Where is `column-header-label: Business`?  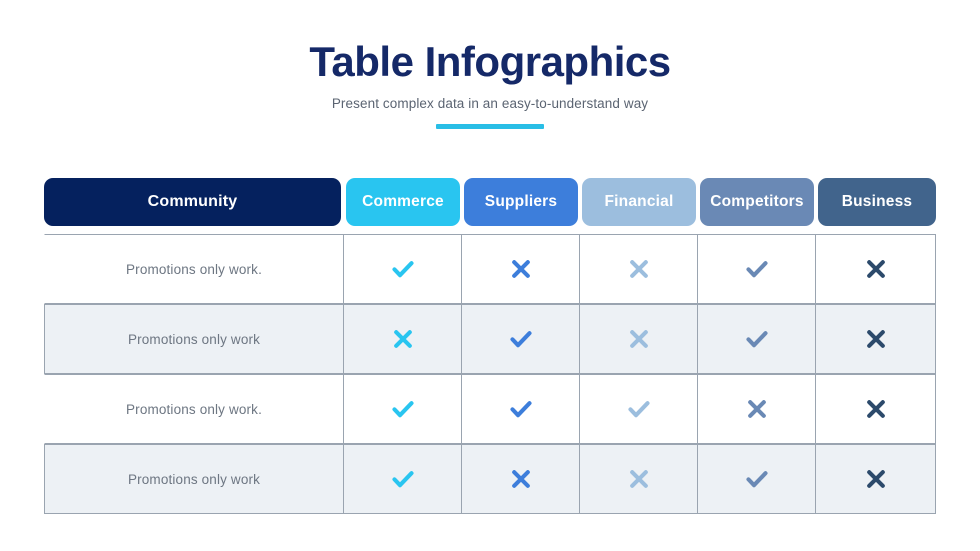
column-header-label: Business is located at coordinates (877, 201).